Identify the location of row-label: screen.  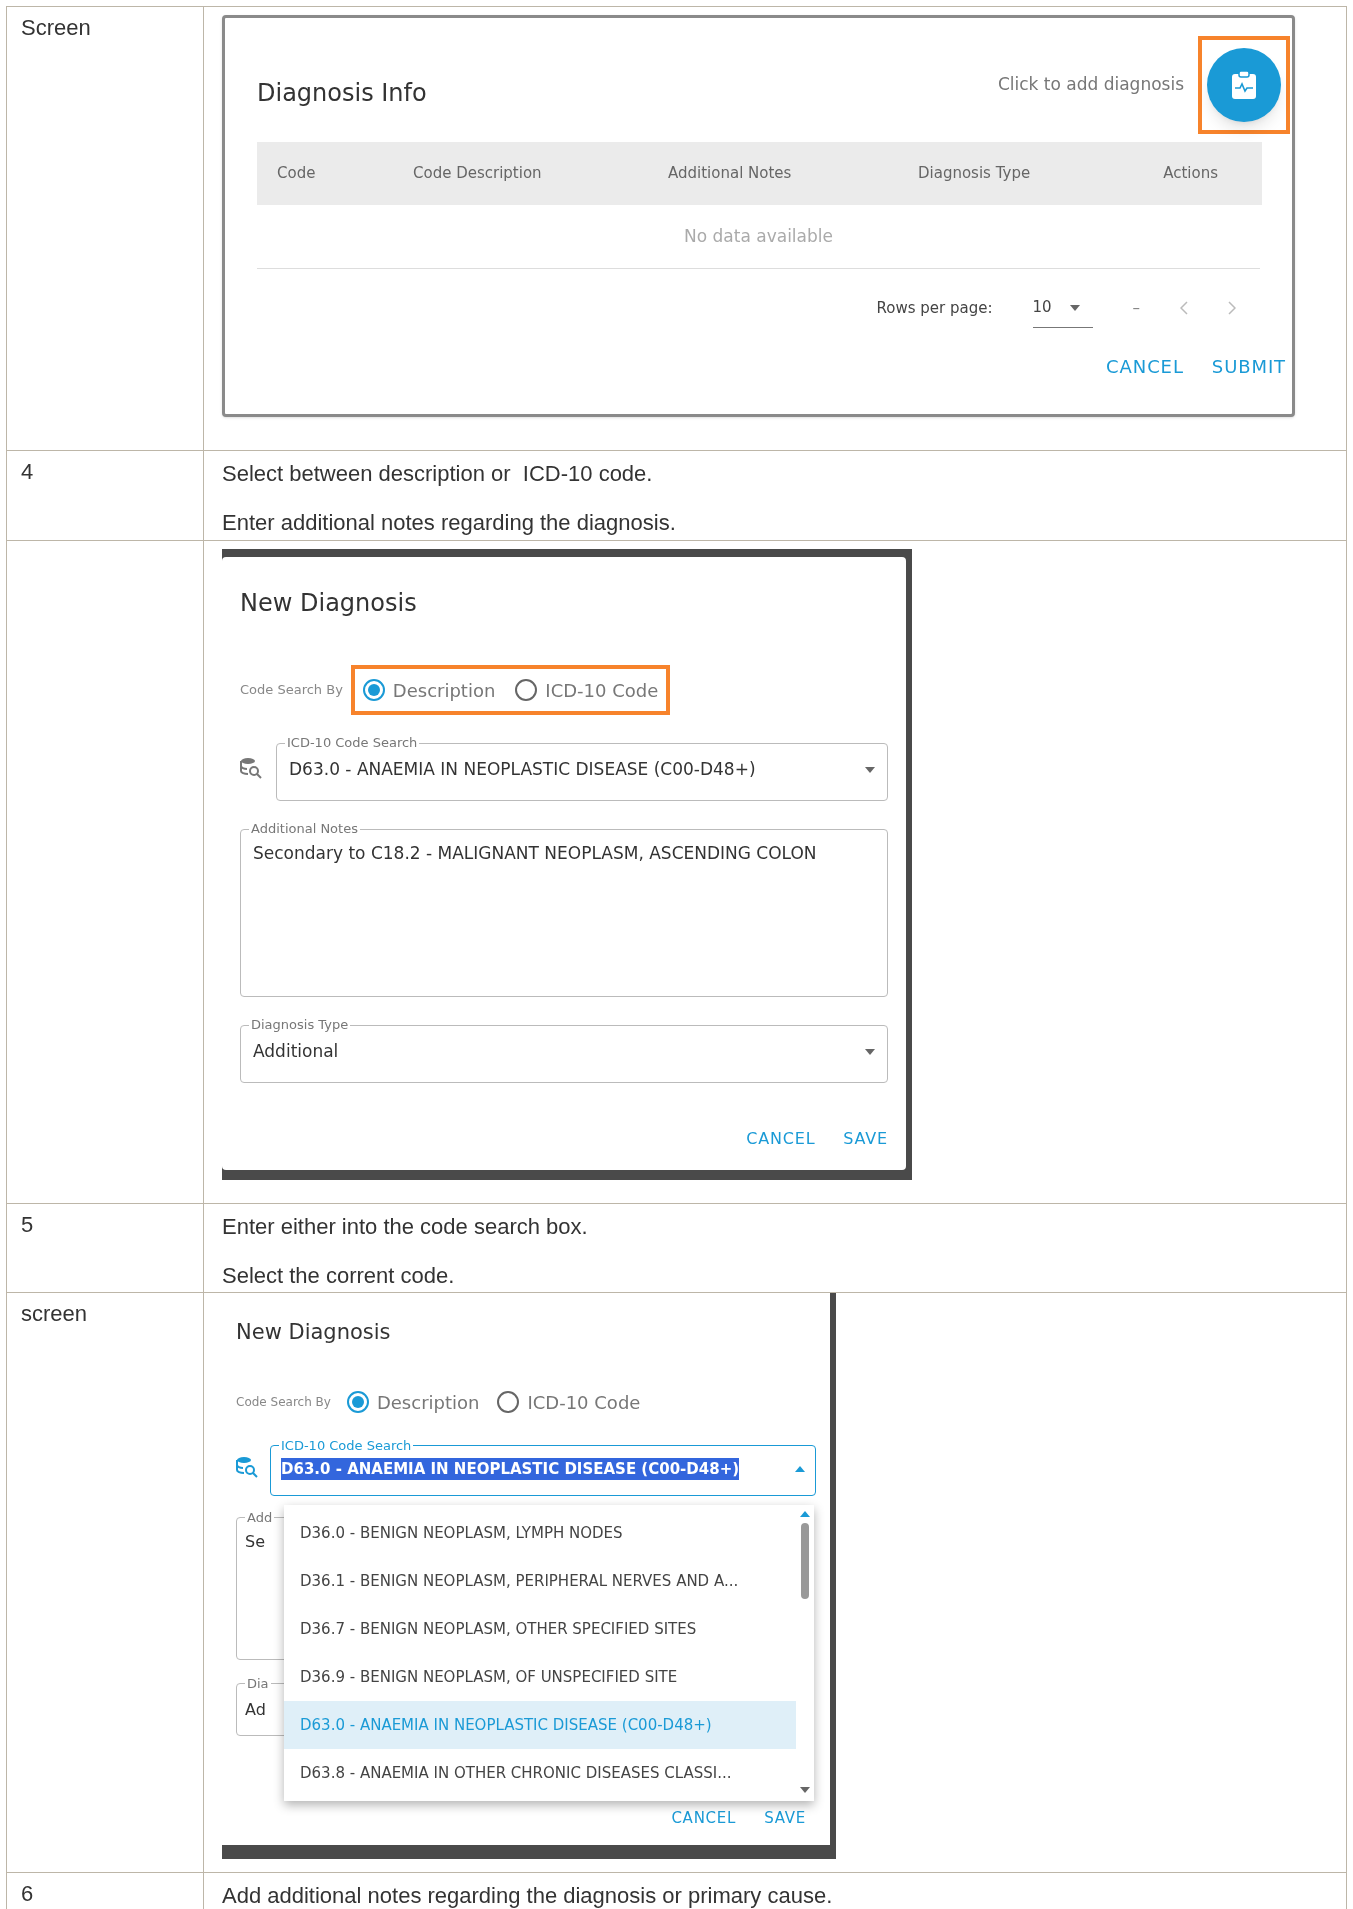
(54, 1313).